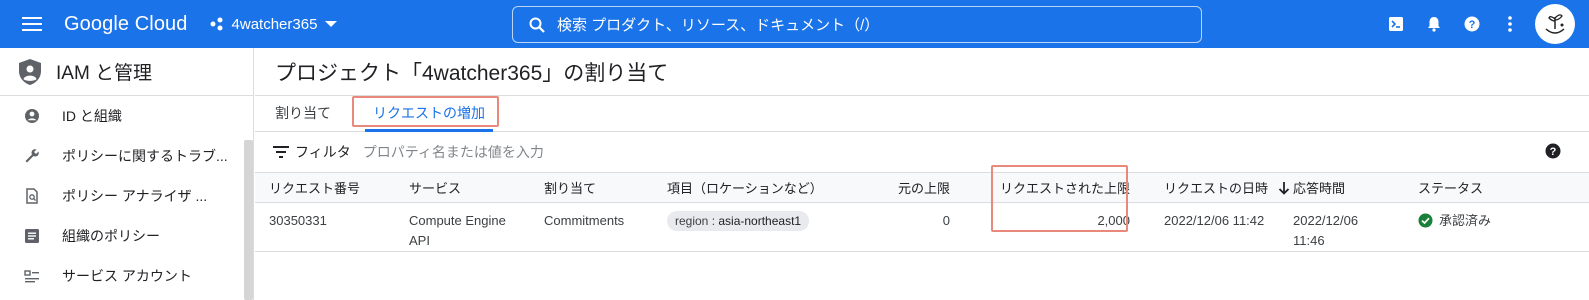 The width and height of the screenshot is (1589, 300). Describe the element at coordinates (1425, 220) in the screenshot. I see `check-circle-icon` at that location.